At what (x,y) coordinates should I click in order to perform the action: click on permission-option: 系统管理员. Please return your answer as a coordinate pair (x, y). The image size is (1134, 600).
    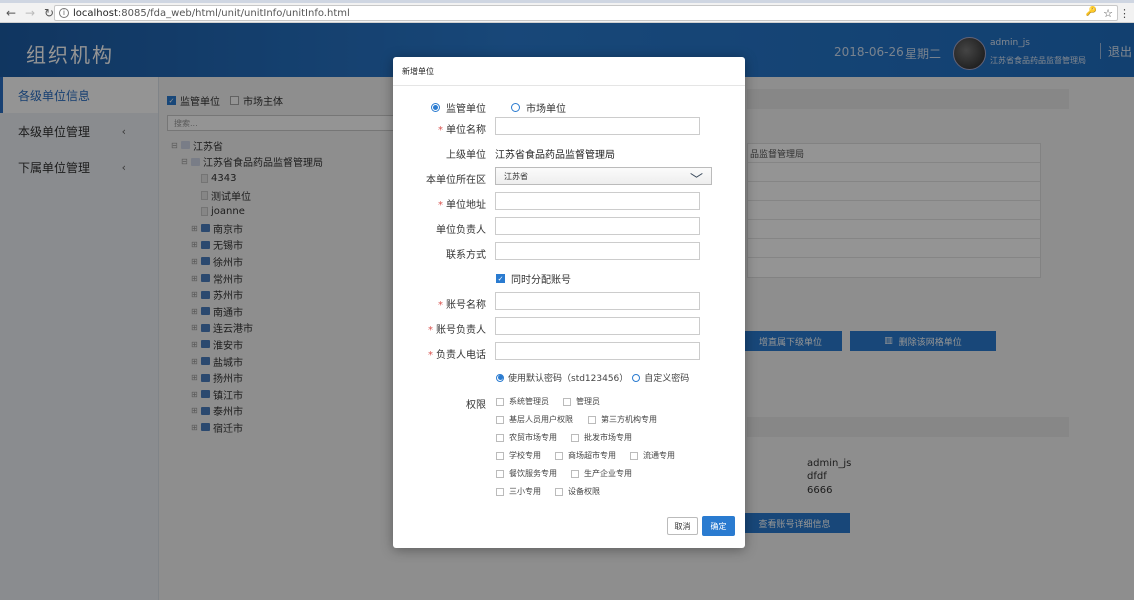
    Looking at the image, I should click on (522, 401).